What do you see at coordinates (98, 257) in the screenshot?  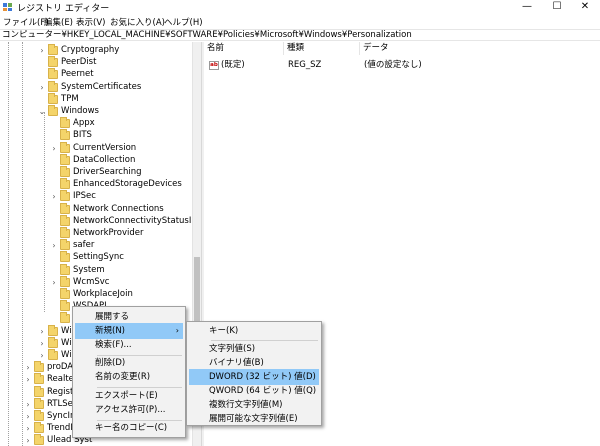 I see `tree-node-label: SettingSync` at bounding box center [98, 257].